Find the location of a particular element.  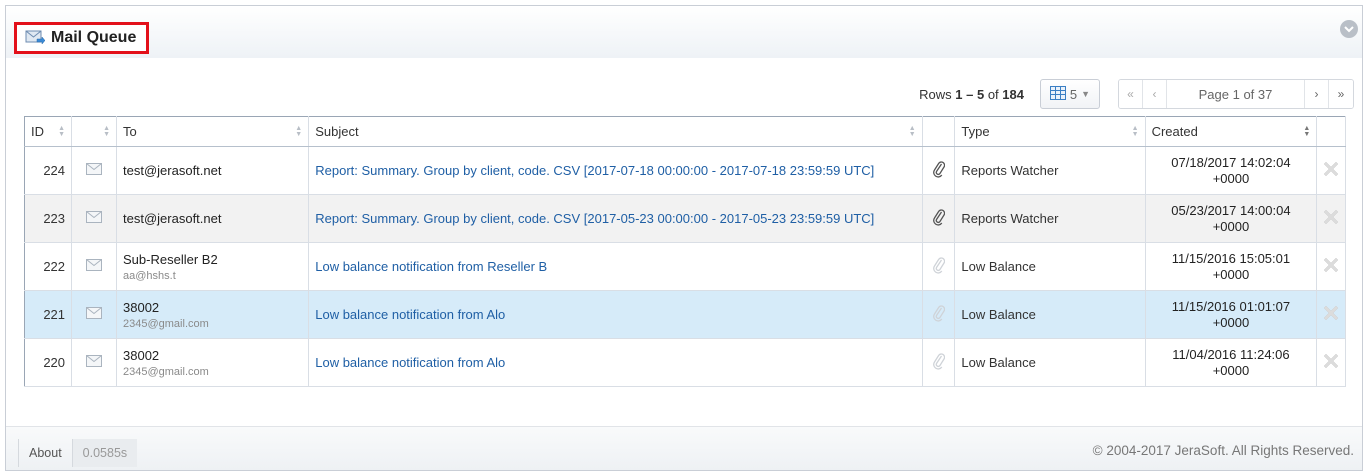

column-header-status: ▲ ▼ is located at coordinates (94, 131).